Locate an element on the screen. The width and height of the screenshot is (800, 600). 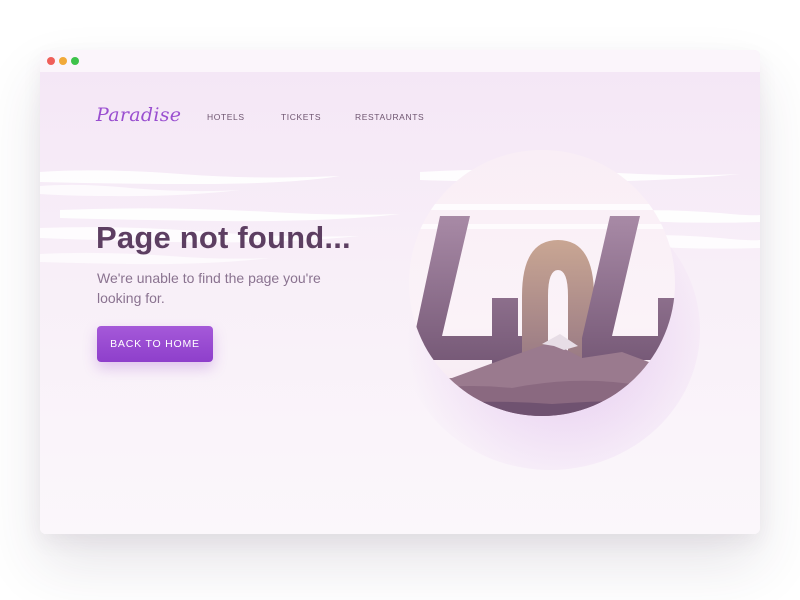
nav-link-hotels: HOTELS is located at coordinates (226, 117).